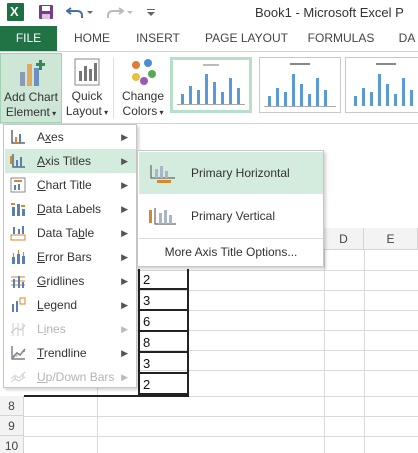  I want to click on data-cell: 8, so click(163, 342).